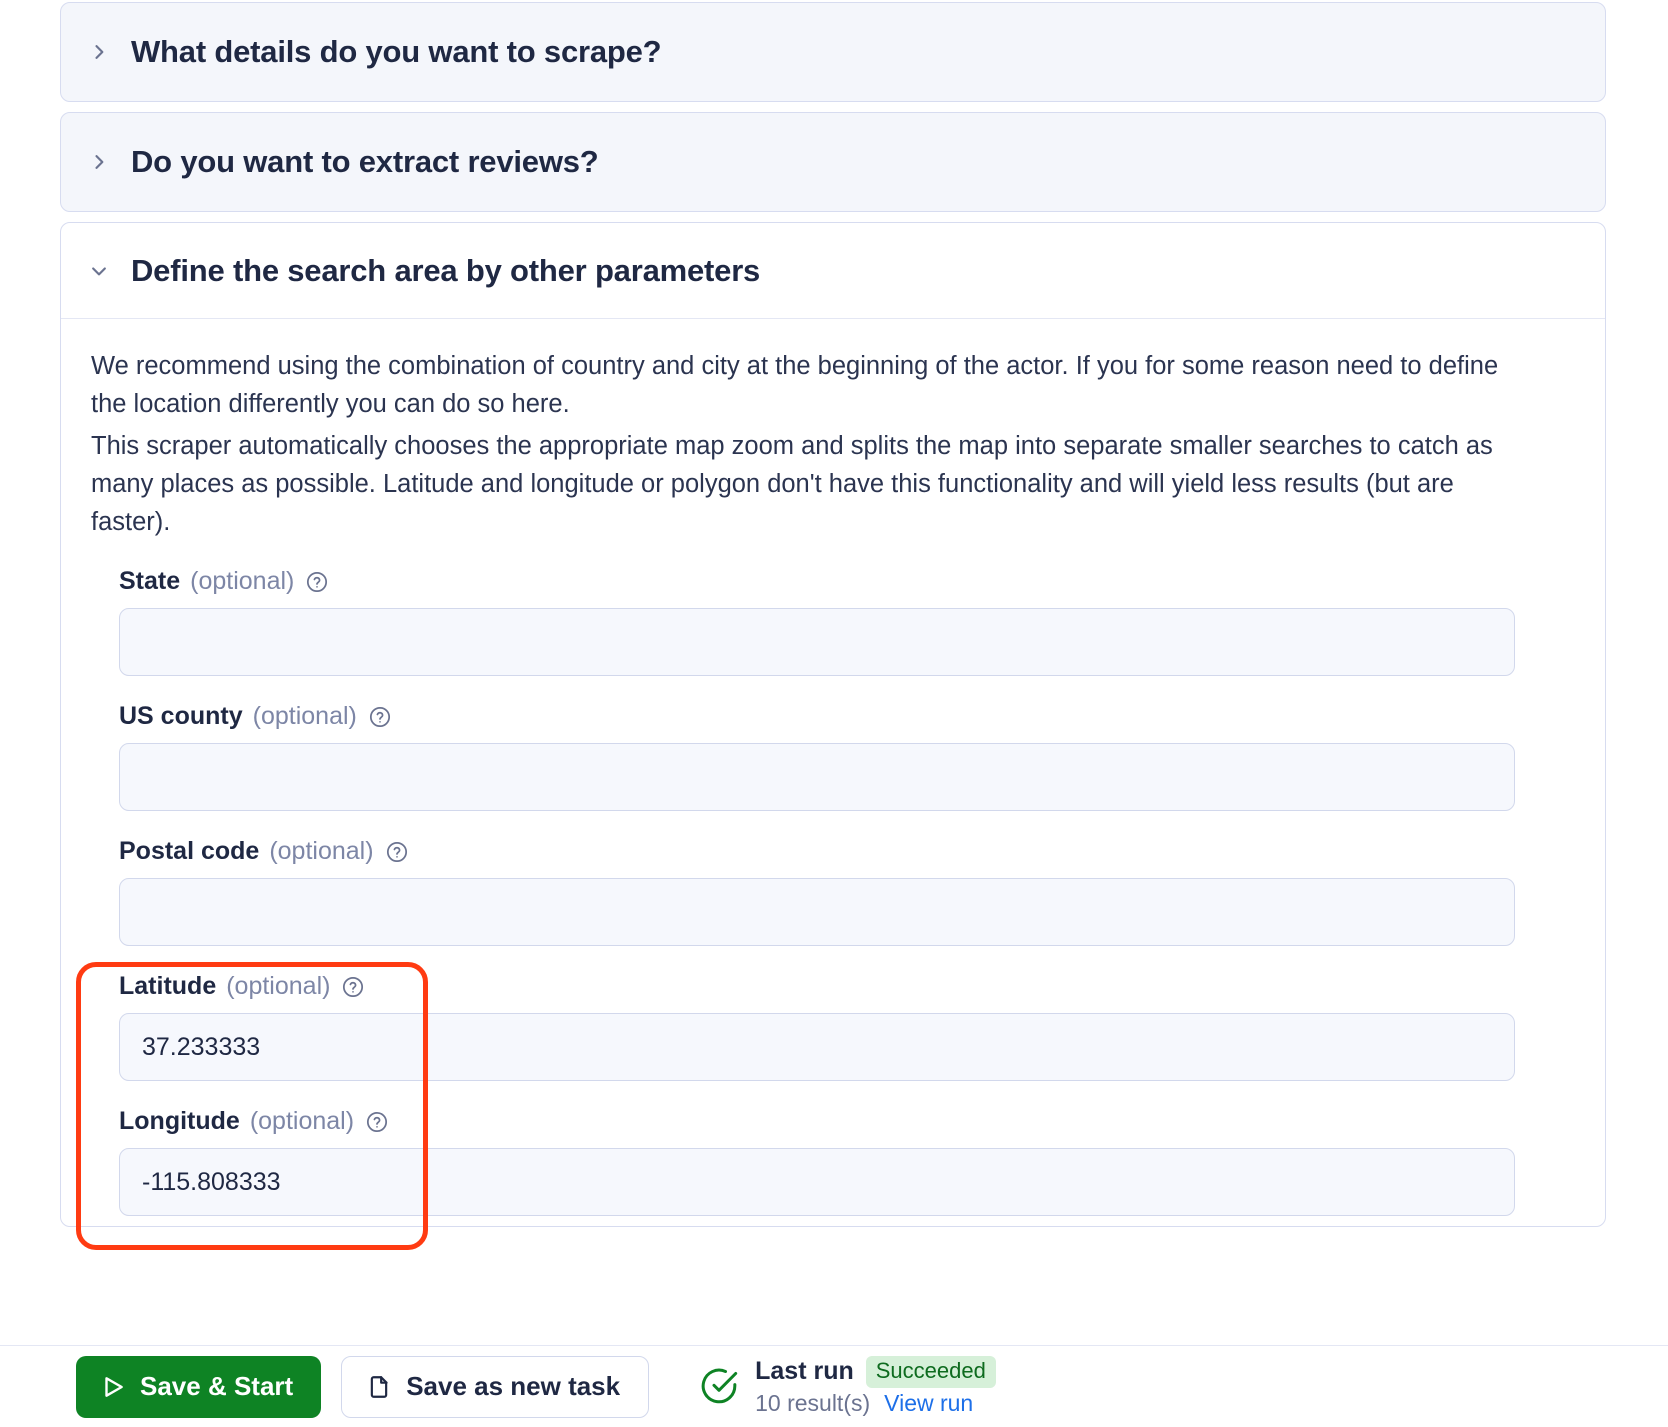  I want to click on field-label-text-latitude: Latitude, so click(168, 986).